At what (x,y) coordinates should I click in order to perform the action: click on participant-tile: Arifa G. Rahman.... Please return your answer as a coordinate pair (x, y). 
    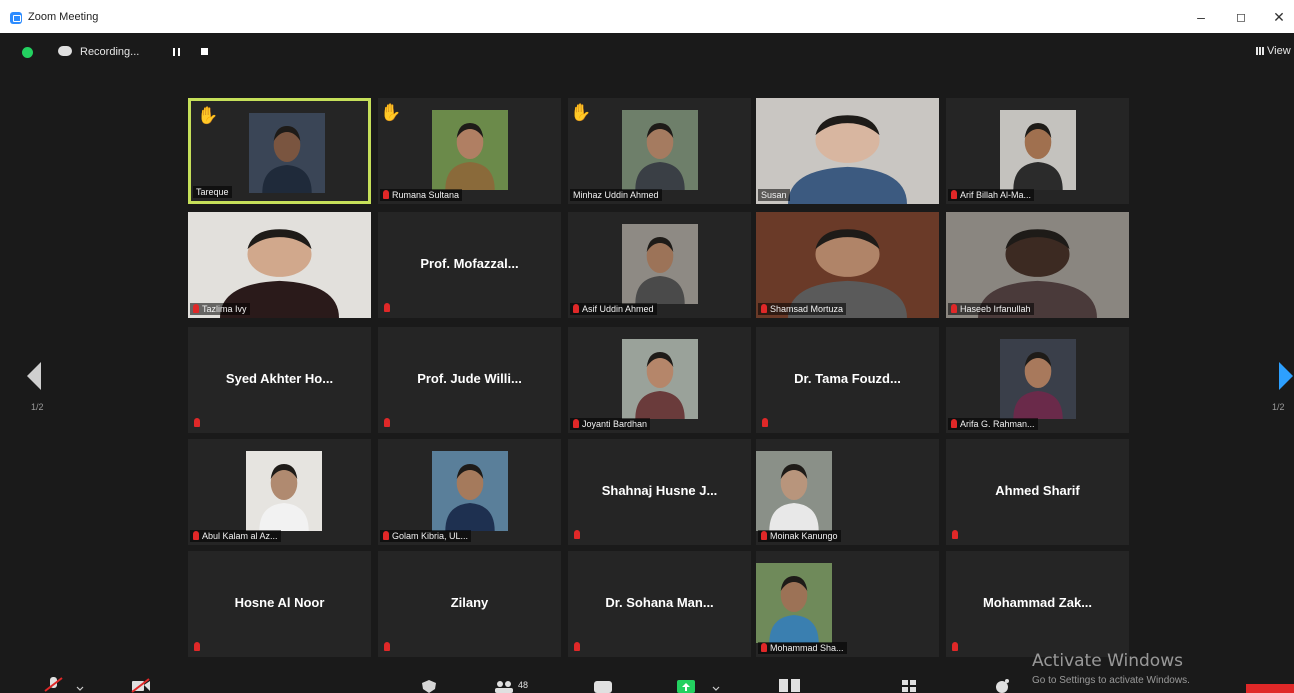
    Looking at the image, I should click on (1037, 380).